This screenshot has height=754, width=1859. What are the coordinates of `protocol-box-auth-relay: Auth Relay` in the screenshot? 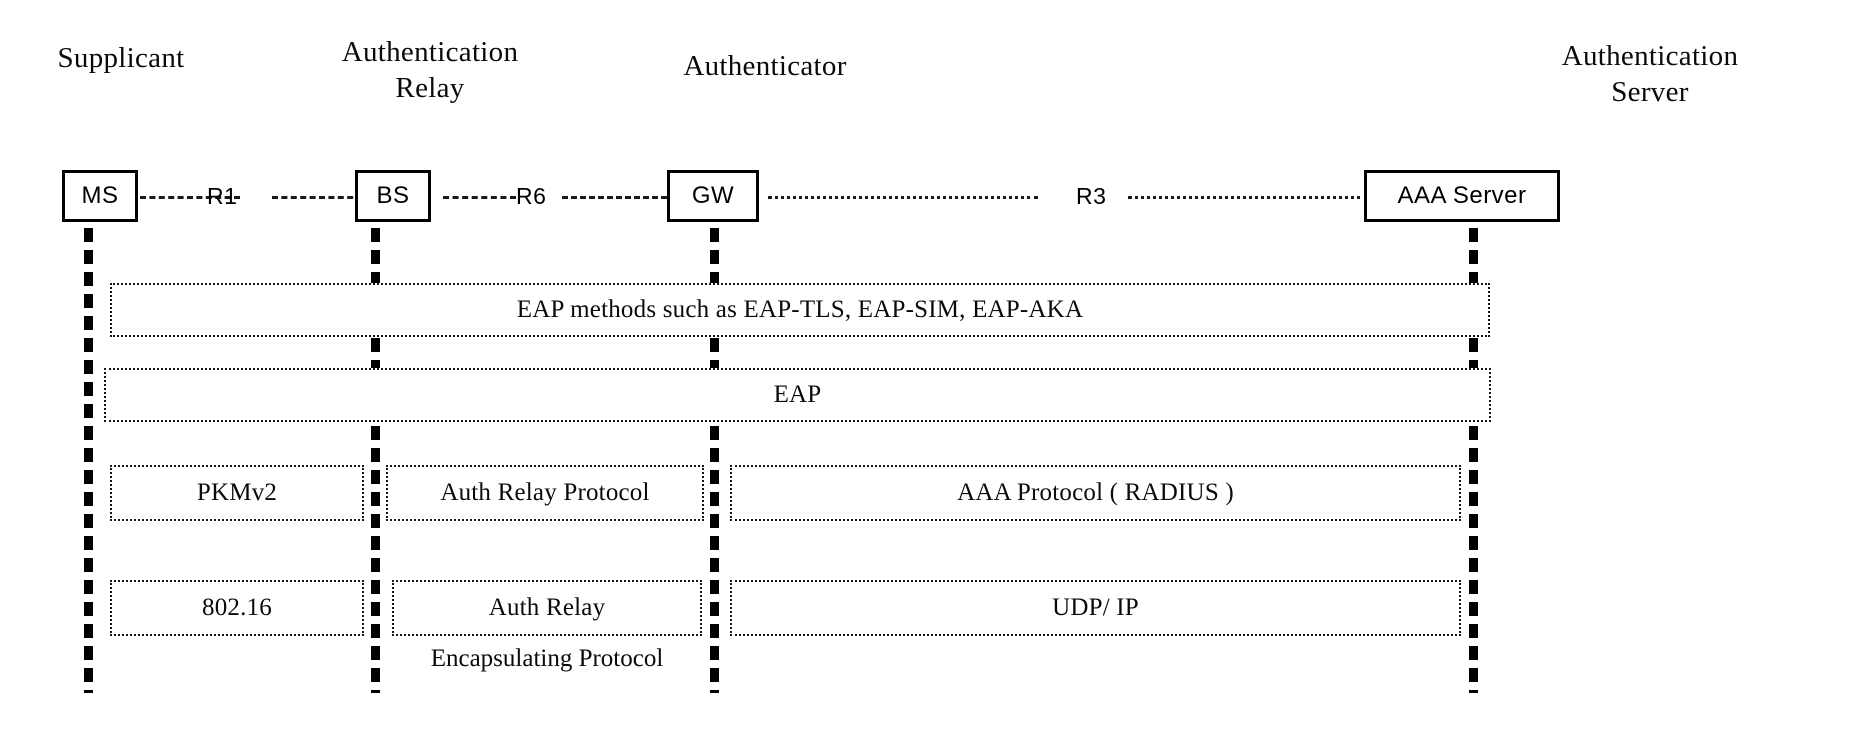 It's located at (547, 608).